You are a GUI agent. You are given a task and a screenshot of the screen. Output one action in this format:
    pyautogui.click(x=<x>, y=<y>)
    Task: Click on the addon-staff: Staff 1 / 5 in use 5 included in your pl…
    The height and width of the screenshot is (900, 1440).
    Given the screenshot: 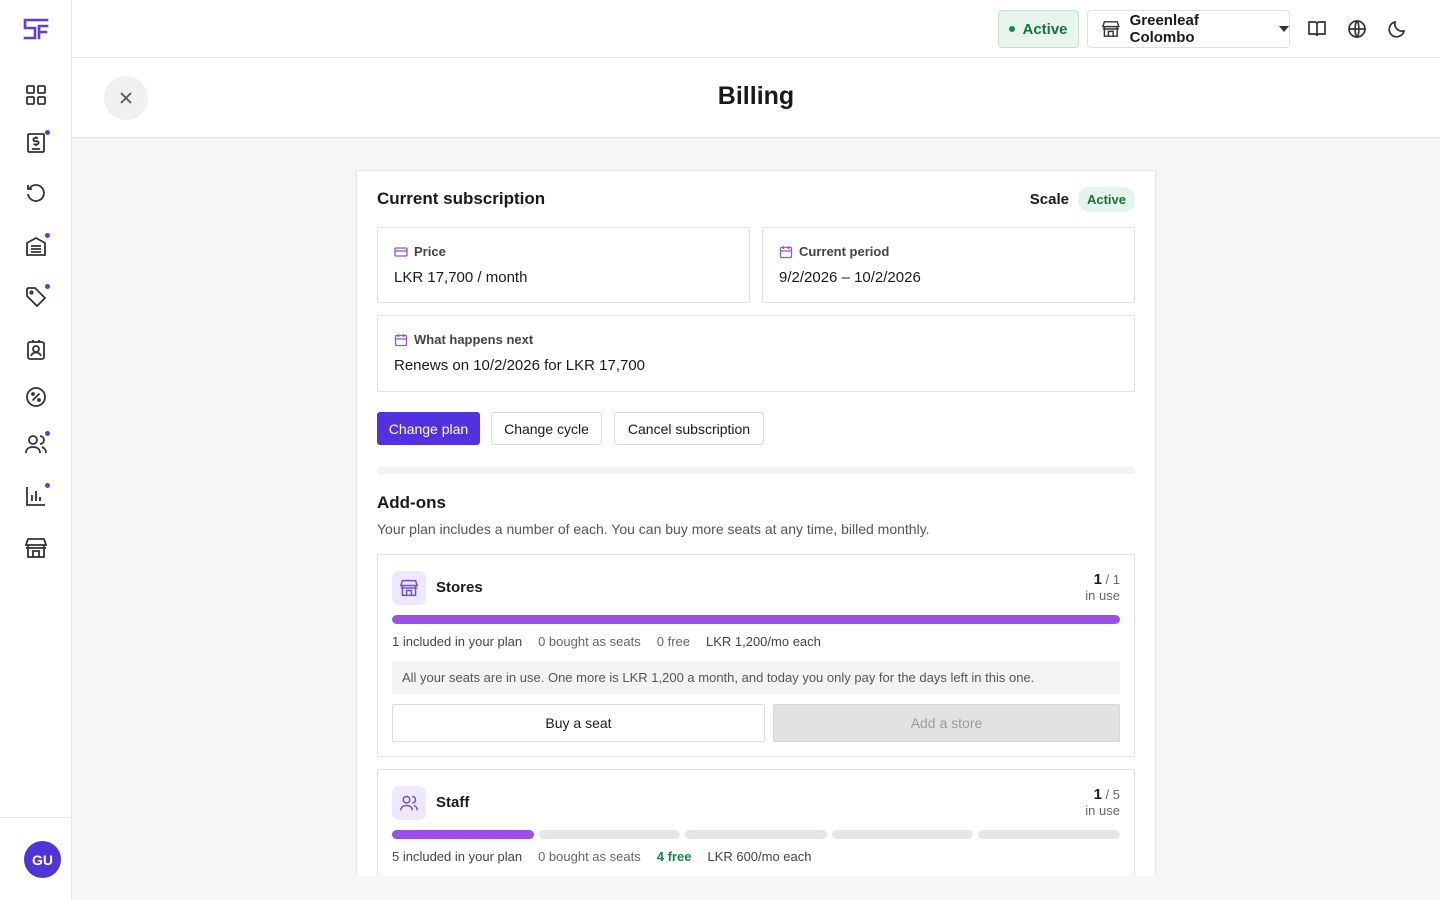 What is the action you would take?
    pyautogui.click(x=756, y=822)
    